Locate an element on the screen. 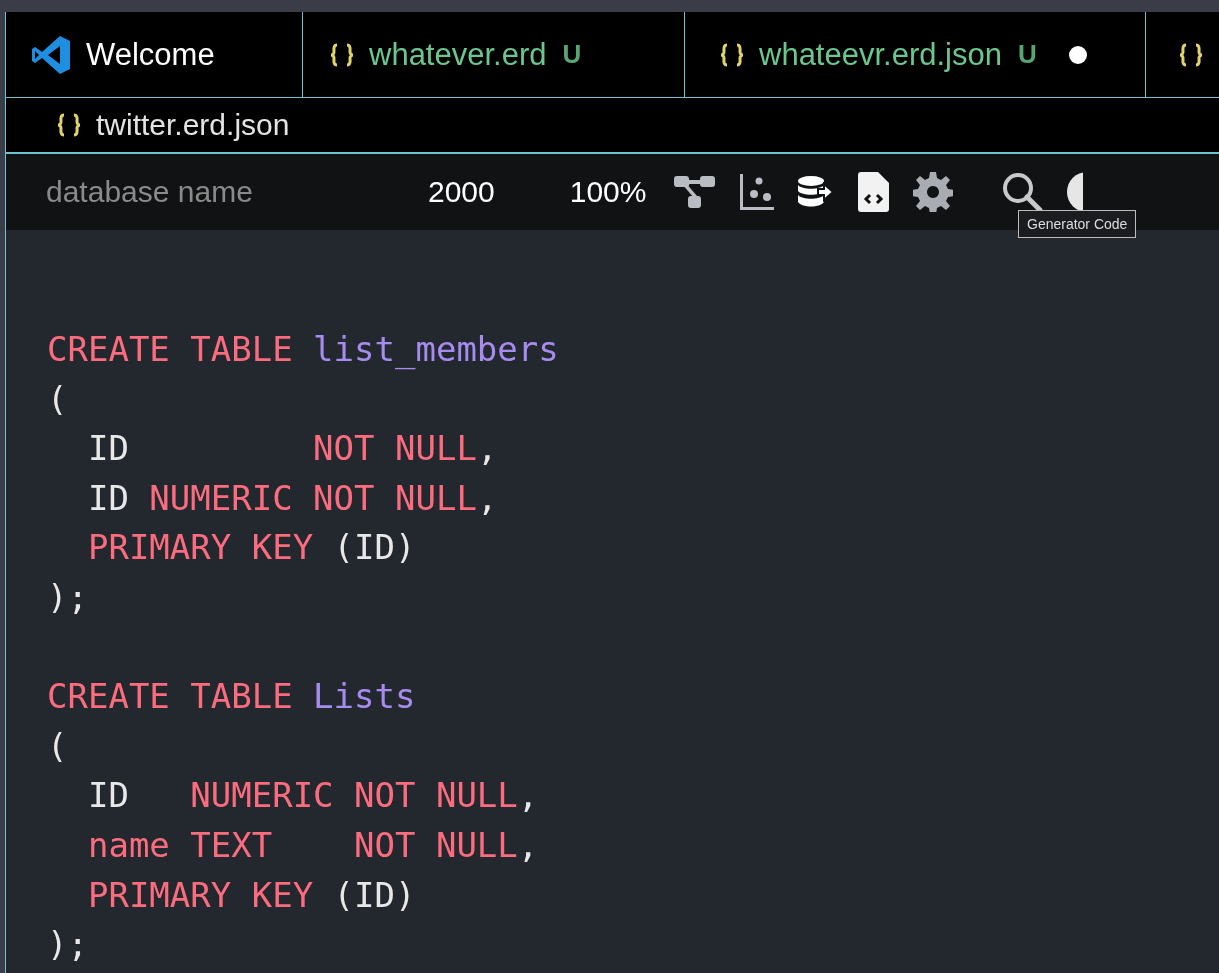 Image resolution: width=1219 pixels, height=973 pixels. code-token: name TEXT NOT NULL is located at coordinates (302, 845).